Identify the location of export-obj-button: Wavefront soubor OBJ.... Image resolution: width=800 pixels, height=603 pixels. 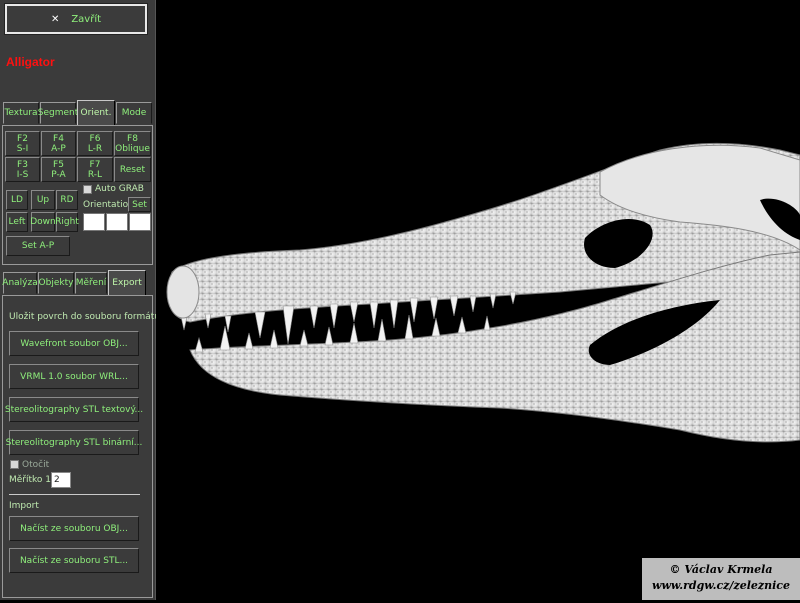
(74, 343).